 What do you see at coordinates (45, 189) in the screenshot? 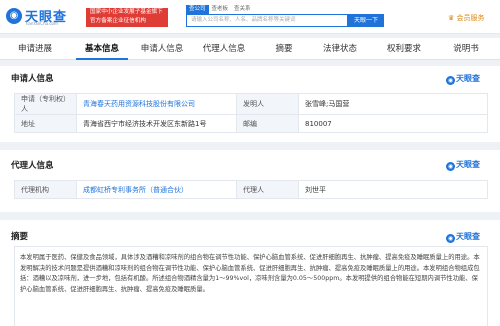
I see `agency-label: 代理机构` at bounding box center [45, 189].